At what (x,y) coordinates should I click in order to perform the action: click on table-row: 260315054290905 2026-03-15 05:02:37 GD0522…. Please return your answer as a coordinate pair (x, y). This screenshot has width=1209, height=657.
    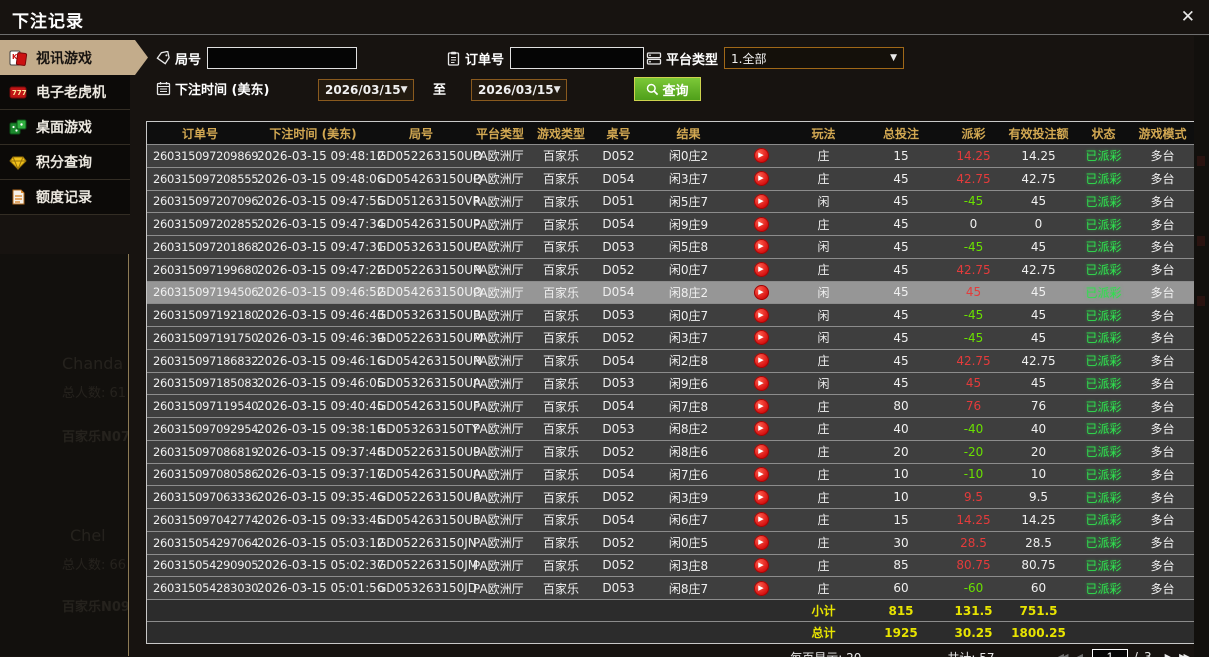
    Looking at the image, I should click on (670, 565).